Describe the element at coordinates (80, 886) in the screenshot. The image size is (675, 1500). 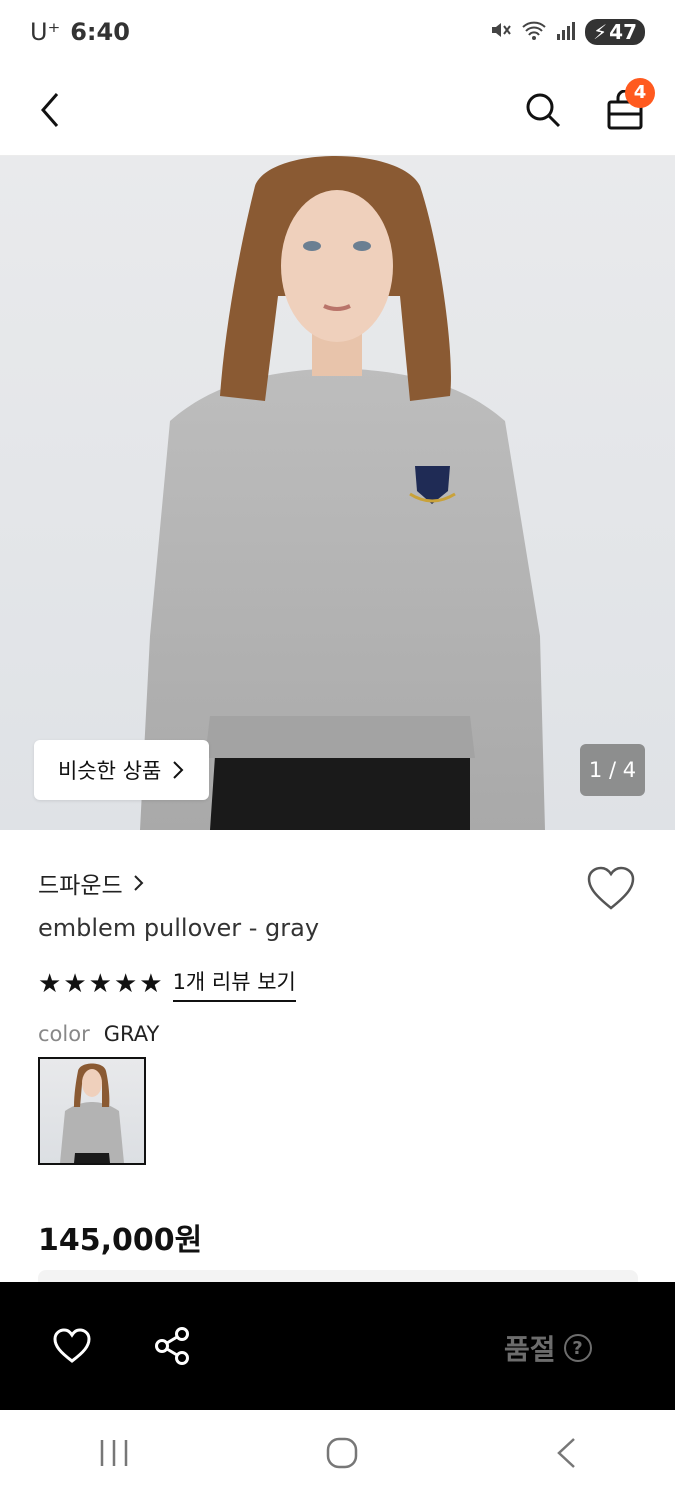
I see `brand-name: 드파운드` at that location.